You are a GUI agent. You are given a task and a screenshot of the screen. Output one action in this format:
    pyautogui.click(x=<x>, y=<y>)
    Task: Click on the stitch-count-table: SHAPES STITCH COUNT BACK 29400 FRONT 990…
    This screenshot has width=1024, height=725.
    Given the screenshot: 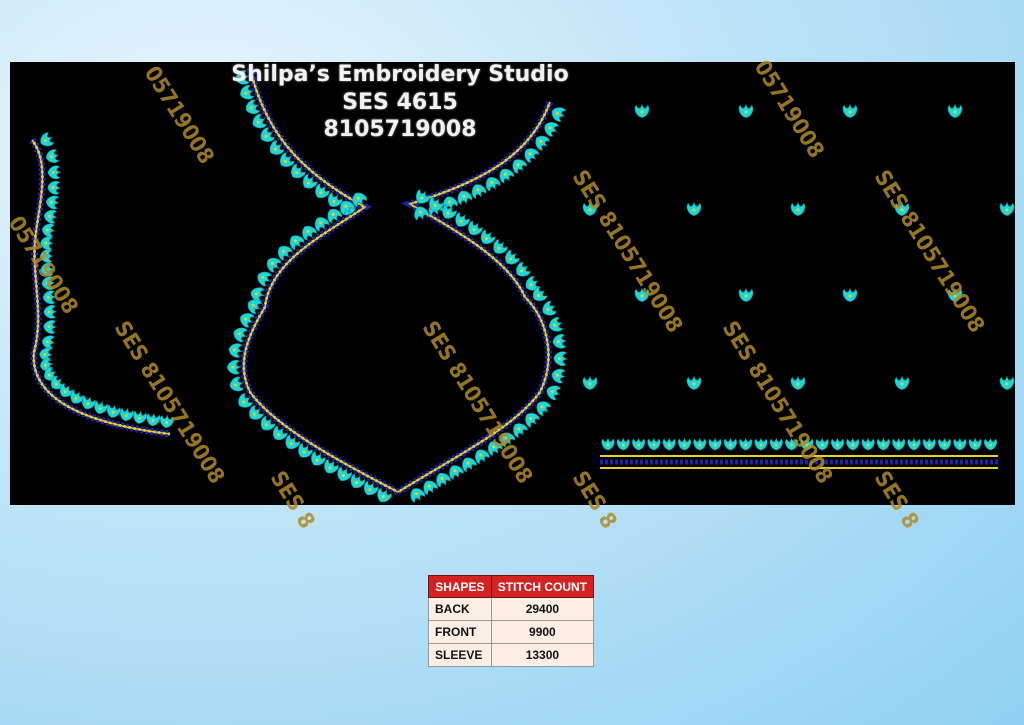 What is the action you would take?
    pyautogui.click(x=511, y=621)
    